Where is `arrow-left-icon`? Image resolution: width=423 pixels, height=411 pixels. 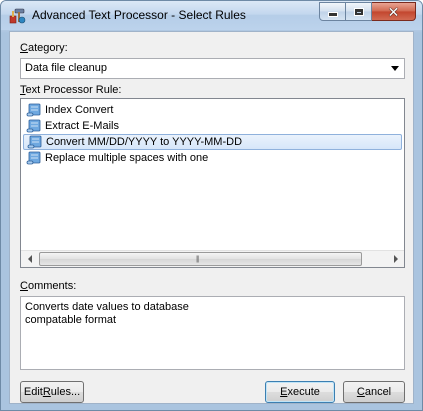 arrow-left-icon is located at coordinates (29, 259).